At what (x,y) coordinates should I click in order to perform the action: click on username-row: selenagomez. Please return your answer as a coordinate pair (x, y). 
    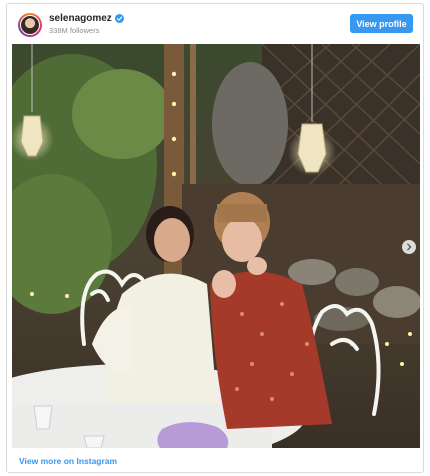
    Looking at the image, I should click on (86, 18).